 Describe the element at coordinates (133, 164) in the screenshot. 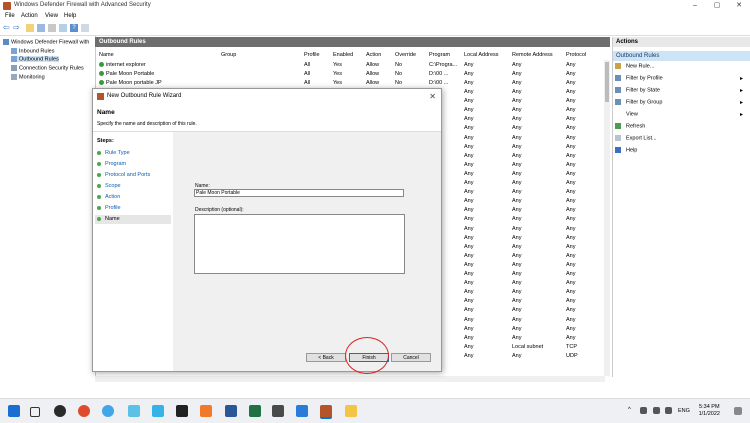

I see `step-program: Program` at that location.